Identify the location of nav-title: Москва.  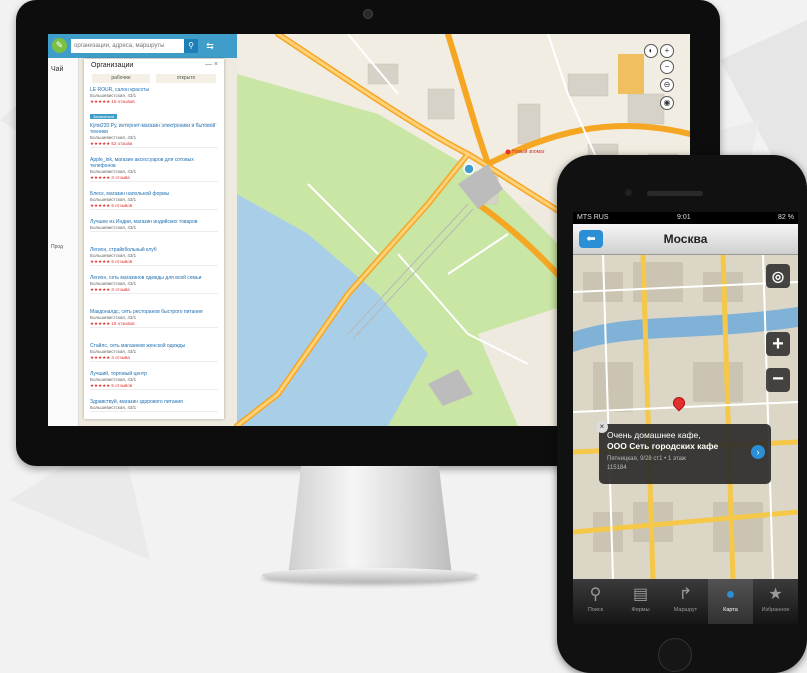
(685, 239).